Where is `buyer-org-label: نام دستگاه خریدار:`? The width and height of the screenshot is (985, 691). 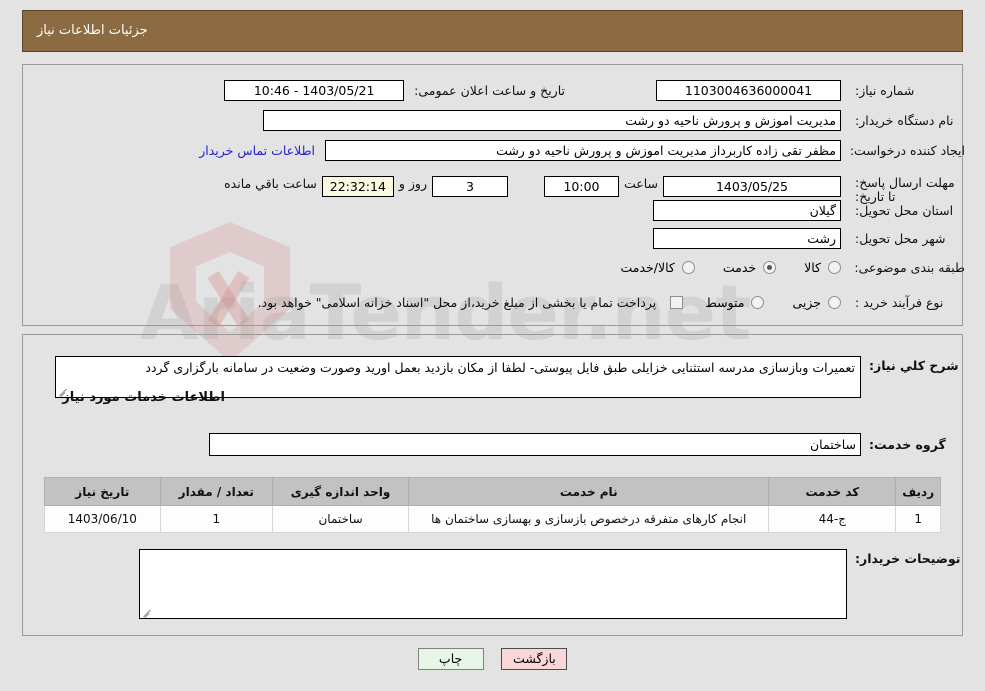 buyer-org-label: نام دستگاه خریدار: is located at coordinates (904, 120).